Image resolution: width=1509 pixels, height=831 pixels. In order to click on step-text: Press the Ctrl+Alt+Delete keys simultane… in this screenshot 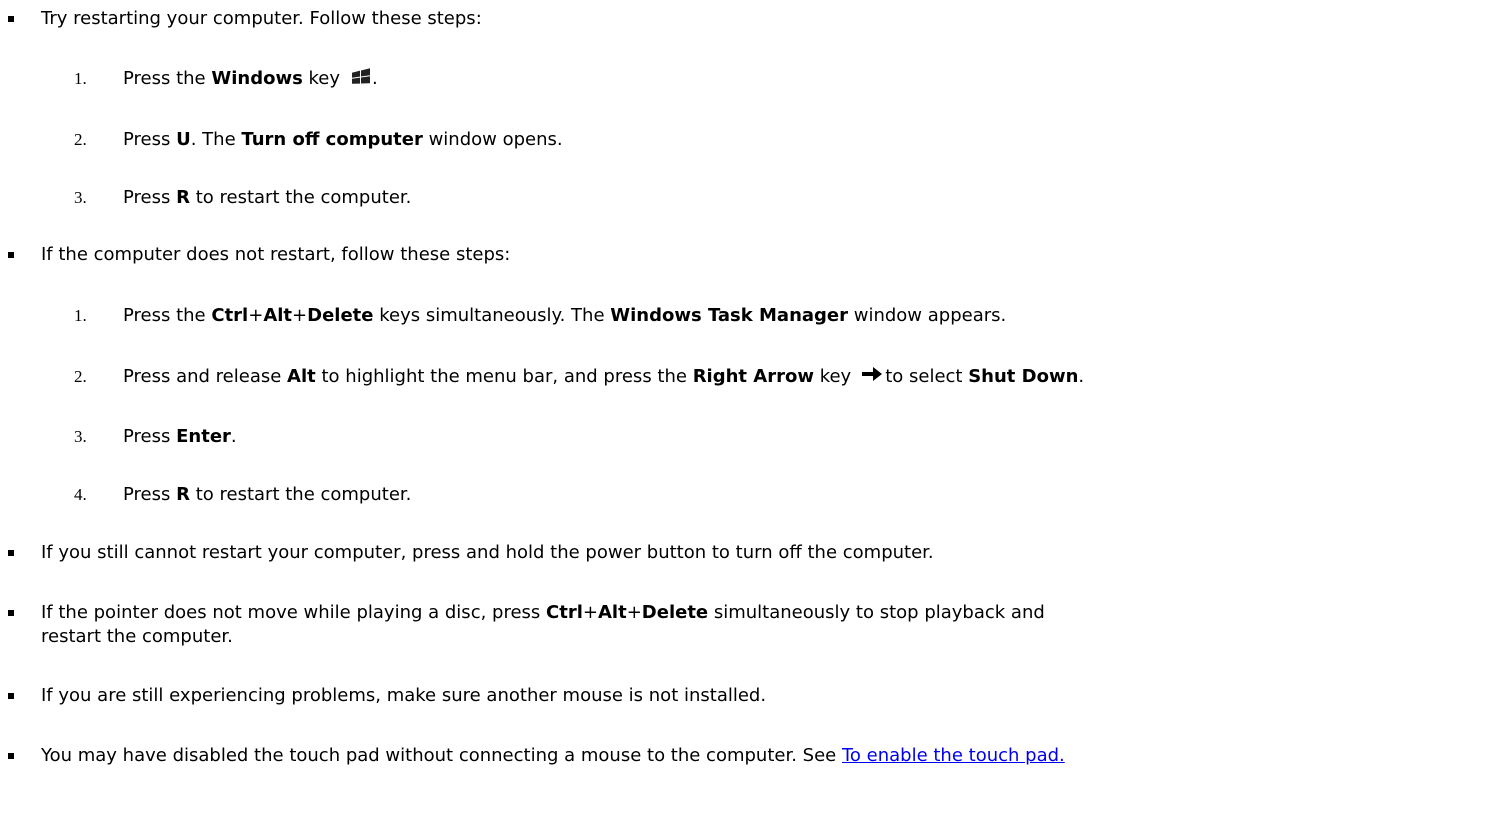, I will do `click(565, 315)`.